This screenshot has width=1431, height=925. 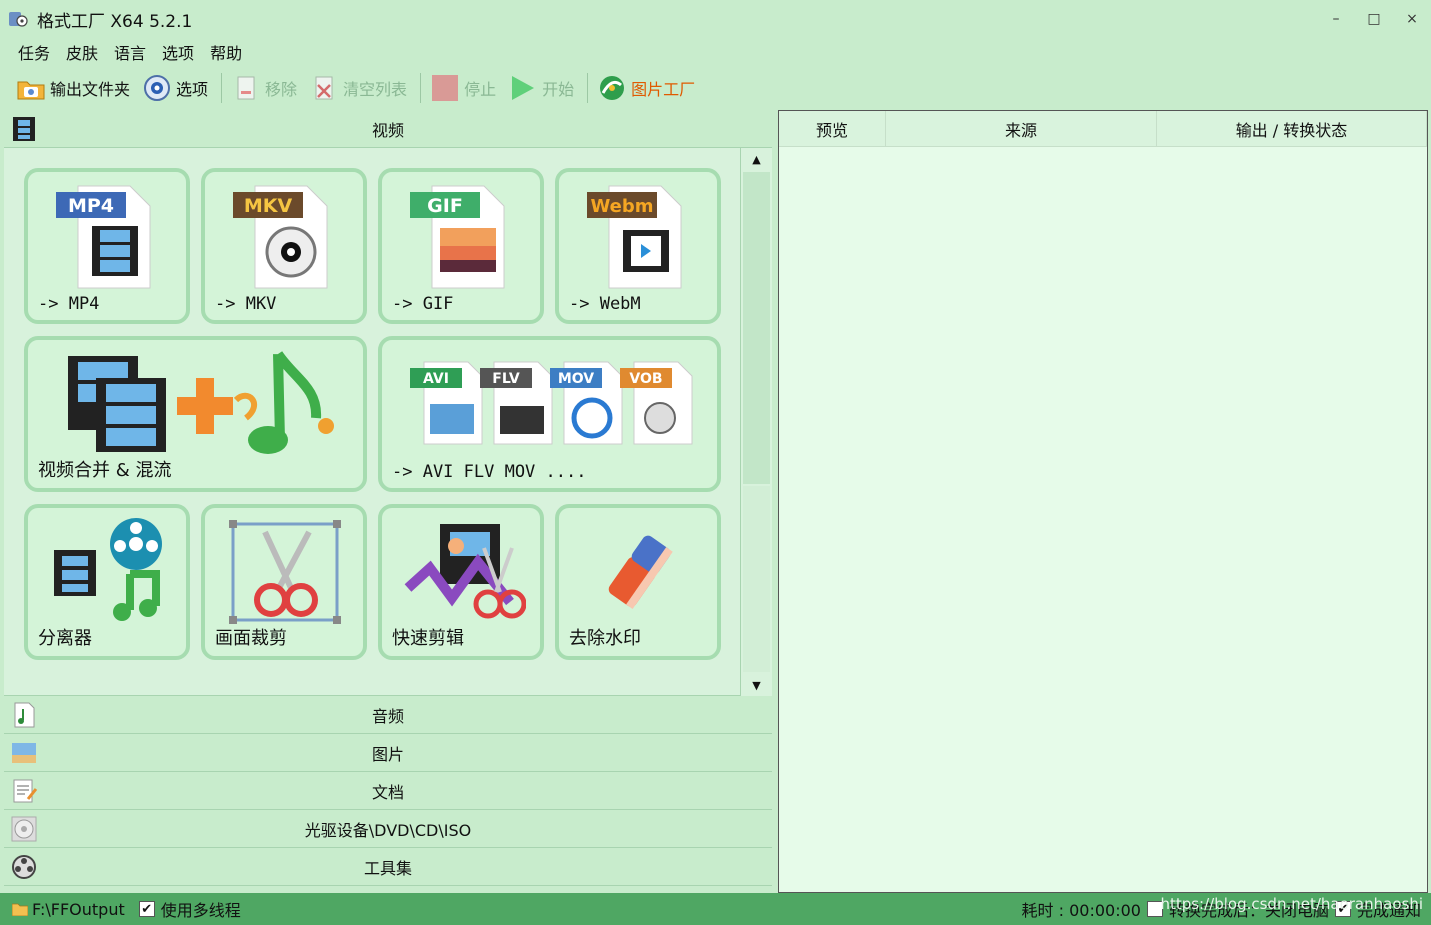 I want to click on multithread-checkbox: ✔, so click(x=146, y=909).